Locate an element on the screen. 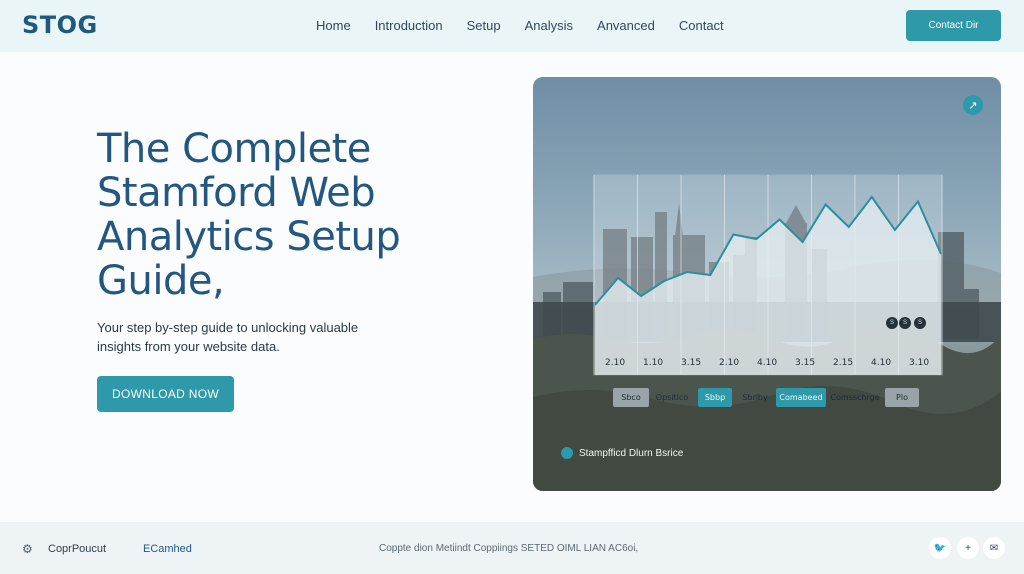 This screenshot has width=1024, height=574. filter-pill: Comabeed is located at coordinates (801, 397).